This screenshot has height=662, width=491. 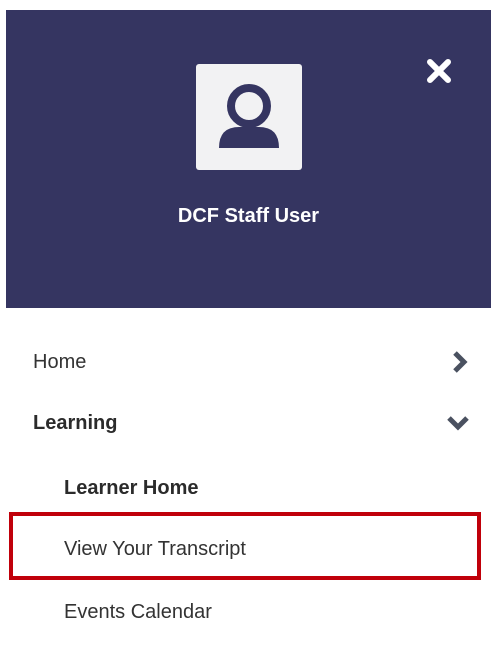 I want to click on nav-item-learning-label: Learning, so click(x=75, y=423).